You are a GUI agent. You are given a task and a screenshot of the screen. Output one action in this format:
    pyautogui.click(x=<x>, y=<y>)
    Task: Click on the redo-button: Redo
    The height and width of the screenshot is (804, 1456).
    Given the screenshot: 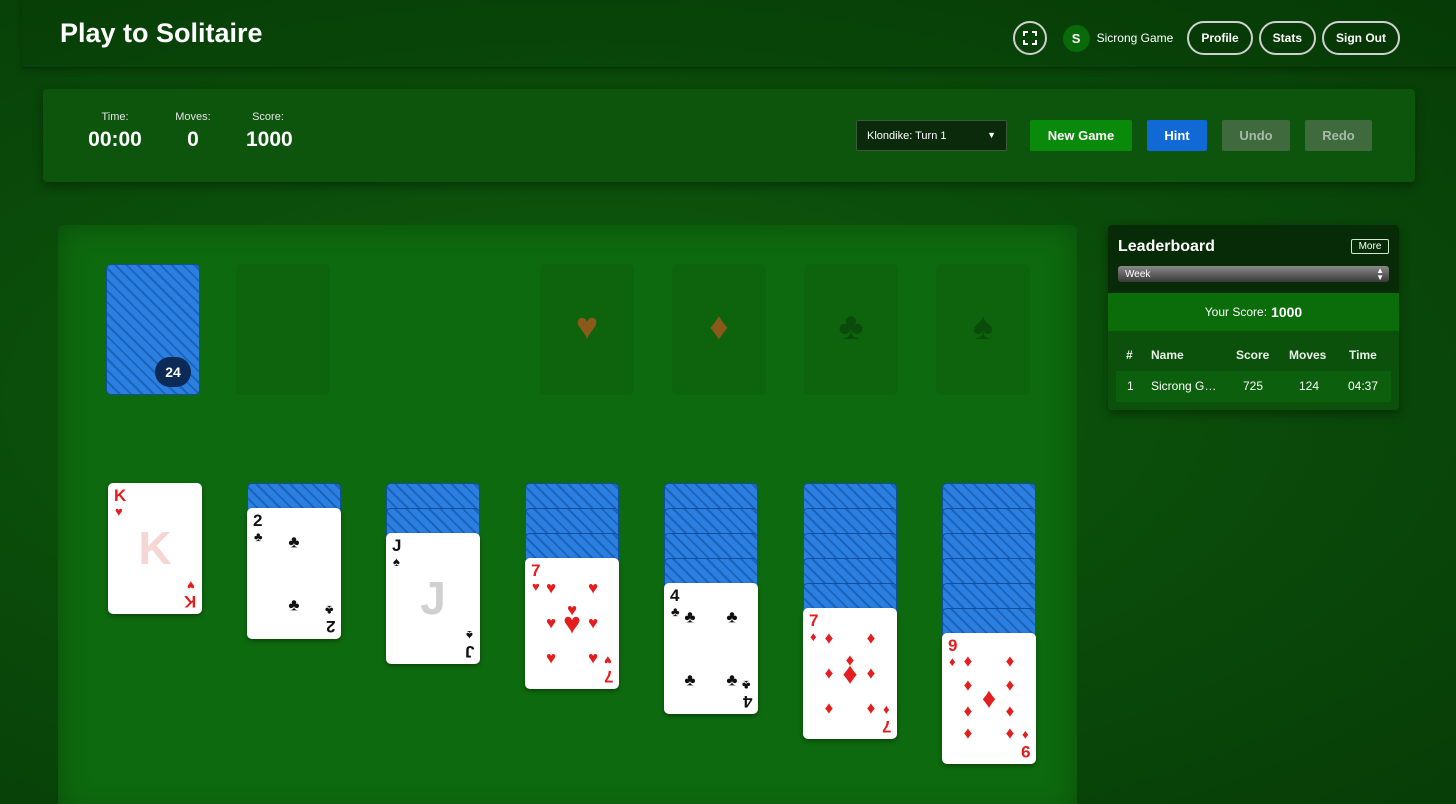 What is the action you would take?
    pyautogui.click(x=1338, y=135)
    